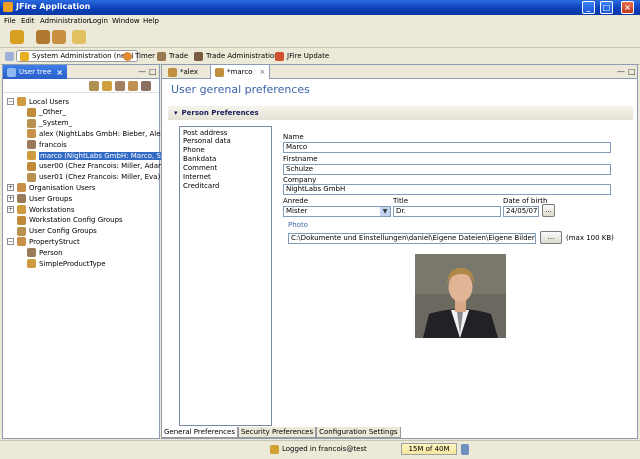 The width and height of the screenshot is (640, 459). What do you see at coordinates (400, 113) in the screenshot?
I see `section-person-preferences: ▾ Person Preferences` at bounding box center [400, 113].